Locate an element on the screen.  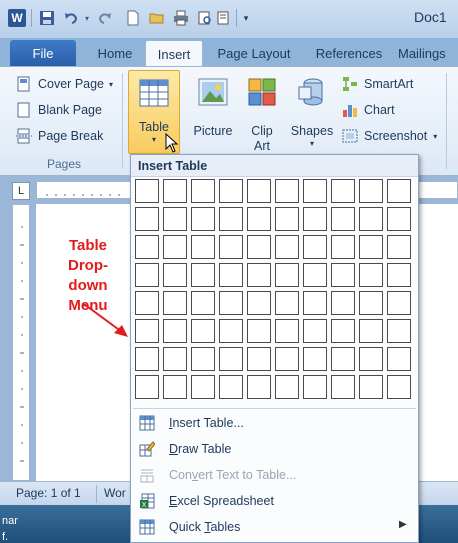
screenshot-button: Screenshot ▾ is located at coordinates (389, 136).